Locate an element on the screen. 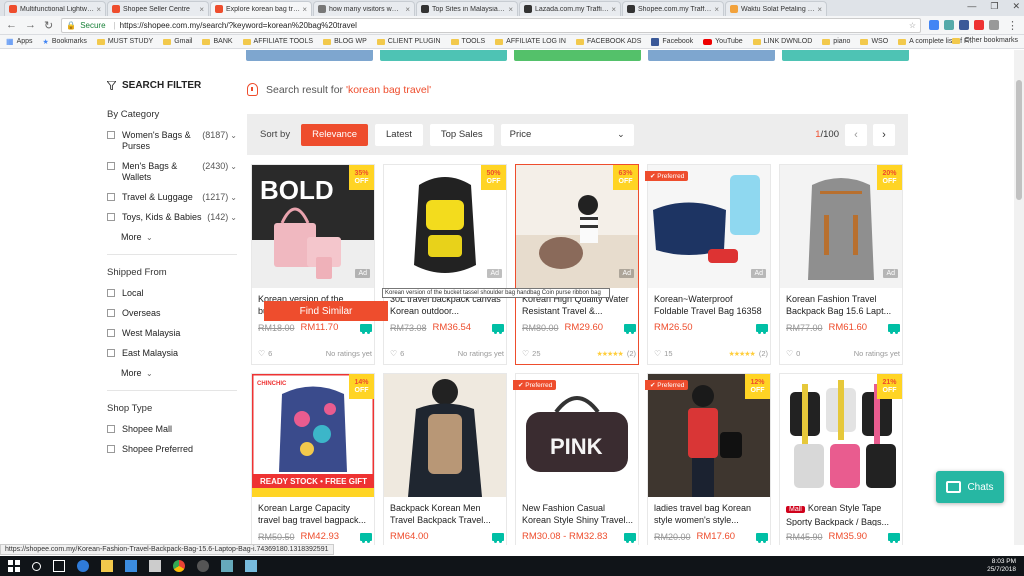  other-bookmarks: Other bookmarks is located at coordinates (985, 40).